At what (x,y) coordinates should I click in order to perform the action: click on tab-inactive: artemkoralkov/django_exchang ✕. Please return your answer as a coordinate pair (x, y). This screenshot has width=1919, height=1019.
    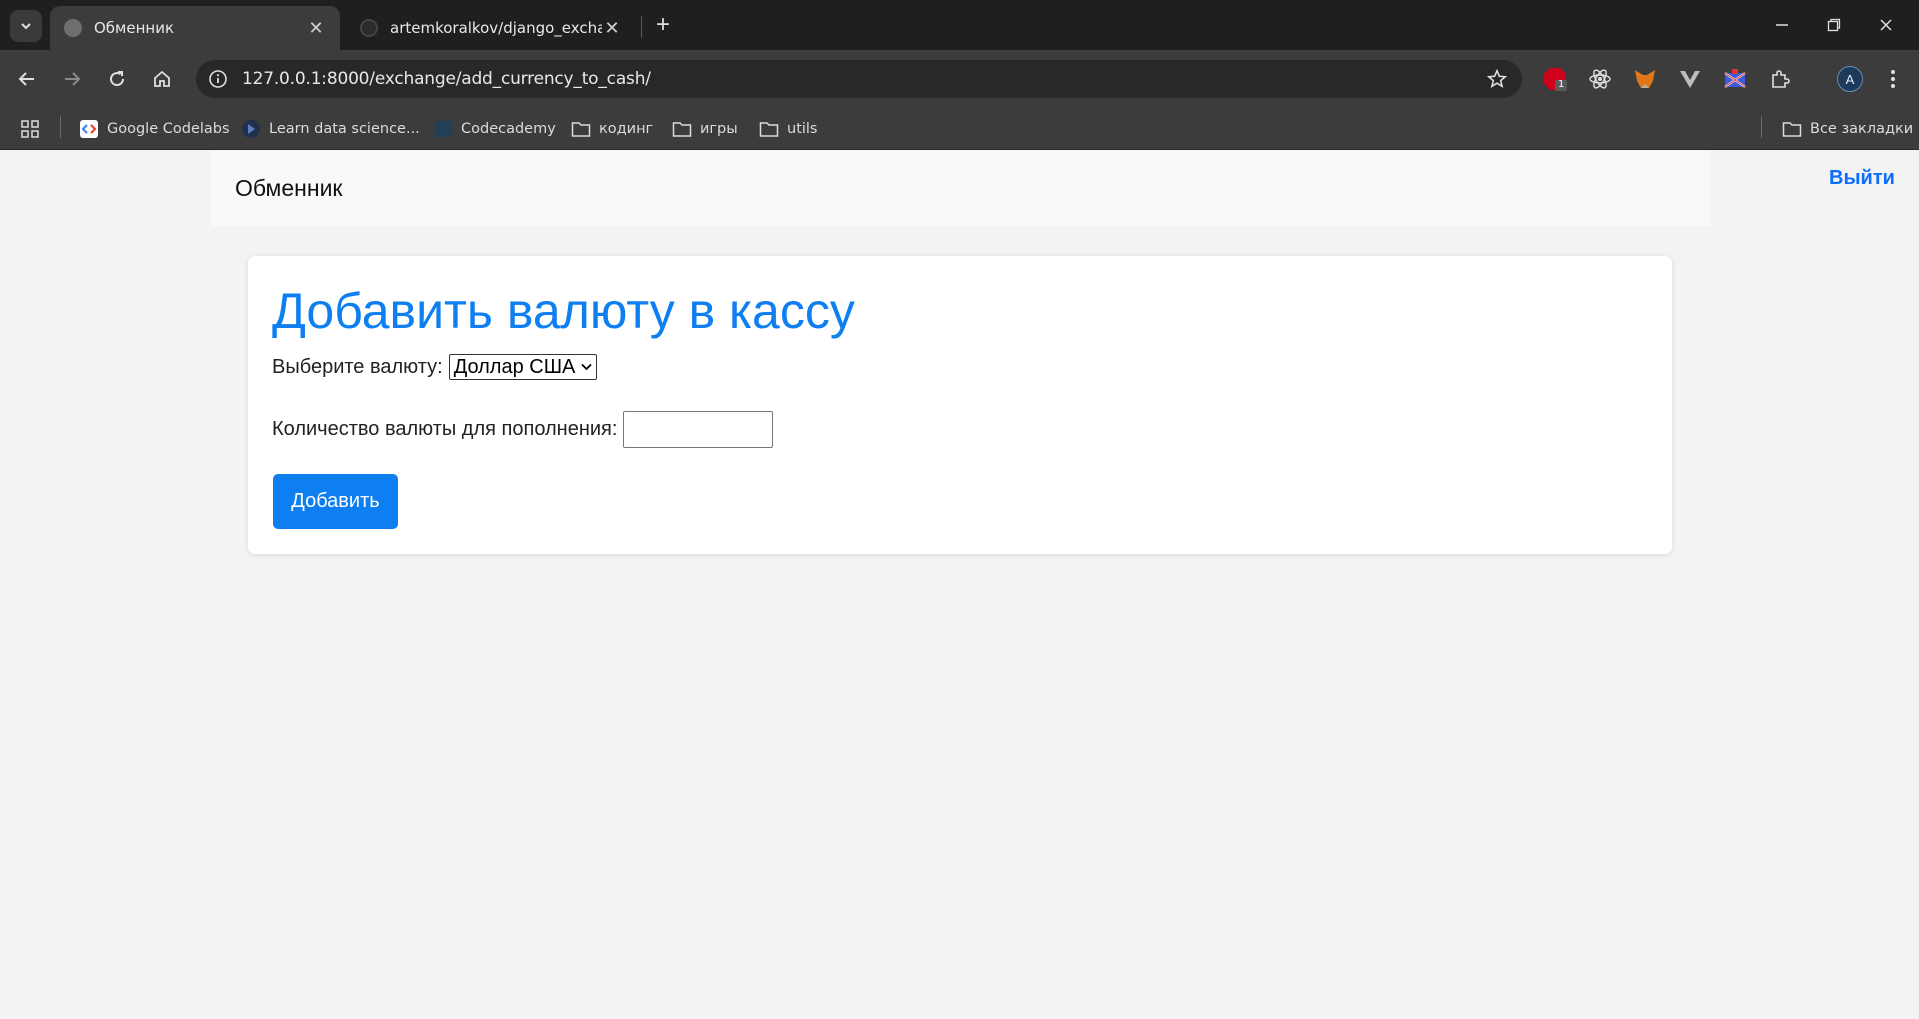
    Looking at the image, I should click on (491, 28).